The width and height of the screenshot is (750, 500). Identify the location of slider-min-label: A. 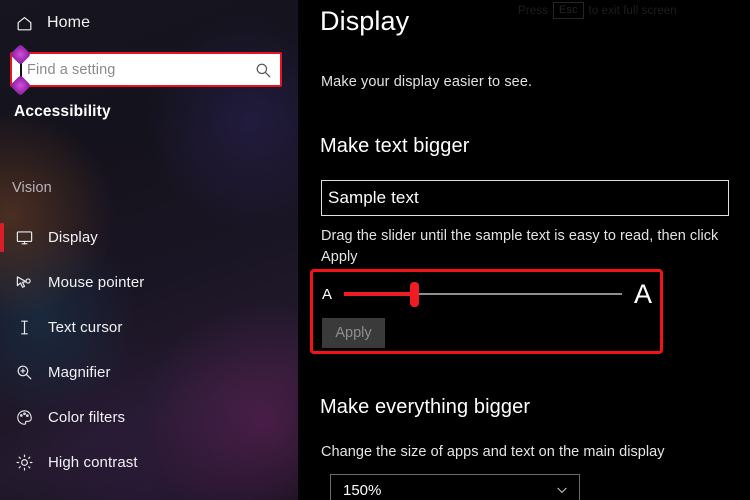
(327, 294).